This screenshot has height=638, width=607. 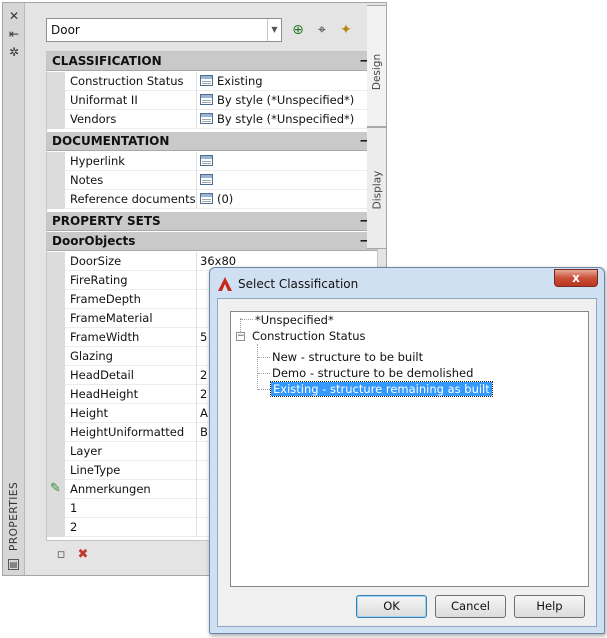 What do you see at coordinates (83, 555) in the screenshot?
I see `delete-property-set-icon: ✖` at bounding box center [83, 555].